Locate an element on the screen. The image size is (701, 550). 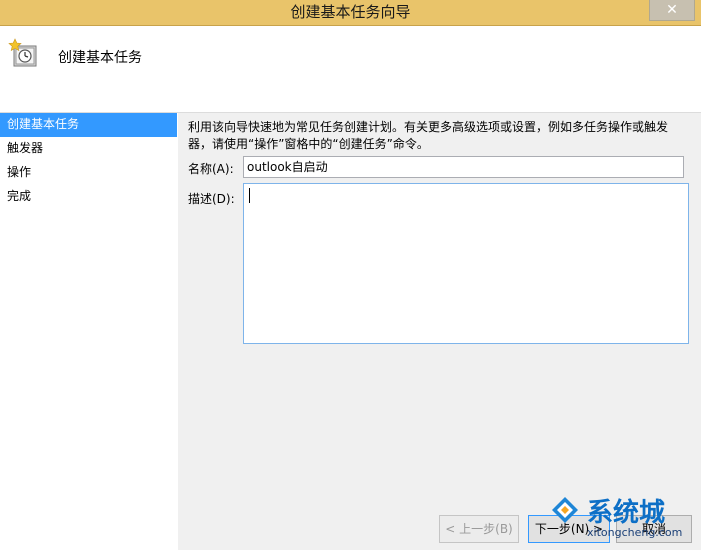
close-button: ✕ is located at coordinates (672, 10).